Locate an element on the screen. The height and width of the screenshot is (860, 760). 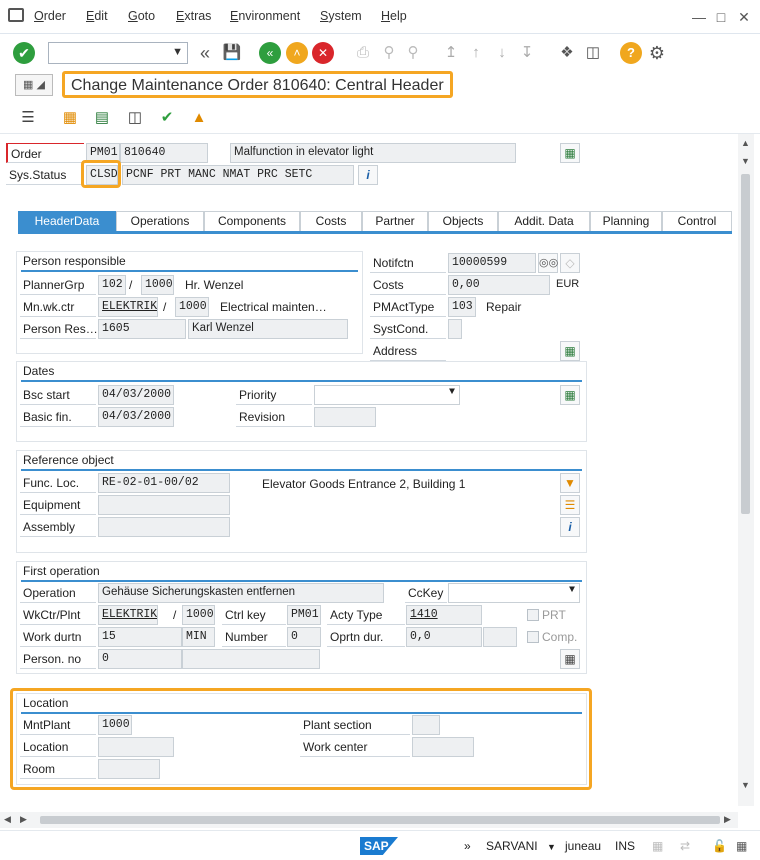
bsc-start-field: 04/03/2000 is located at coordinates (136, 395).